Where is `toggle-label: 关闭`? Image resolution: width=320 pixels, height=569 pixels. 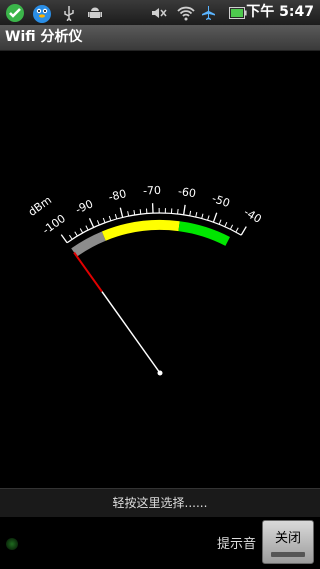 toggle-label: 关闭 is located at coordinates (287, 538).